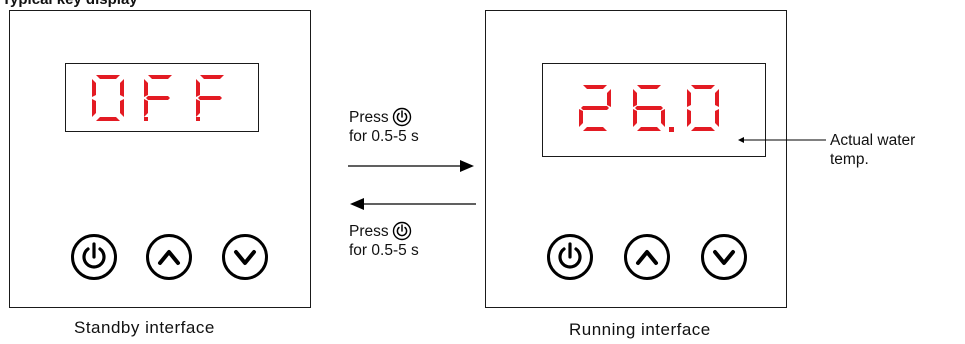 This screenshot has width=965, height=344. What do you see at coordinates (872, 150) in the screenshot?
I see `annotation-text: Actual water temp.` at bounding box center [872, 150].